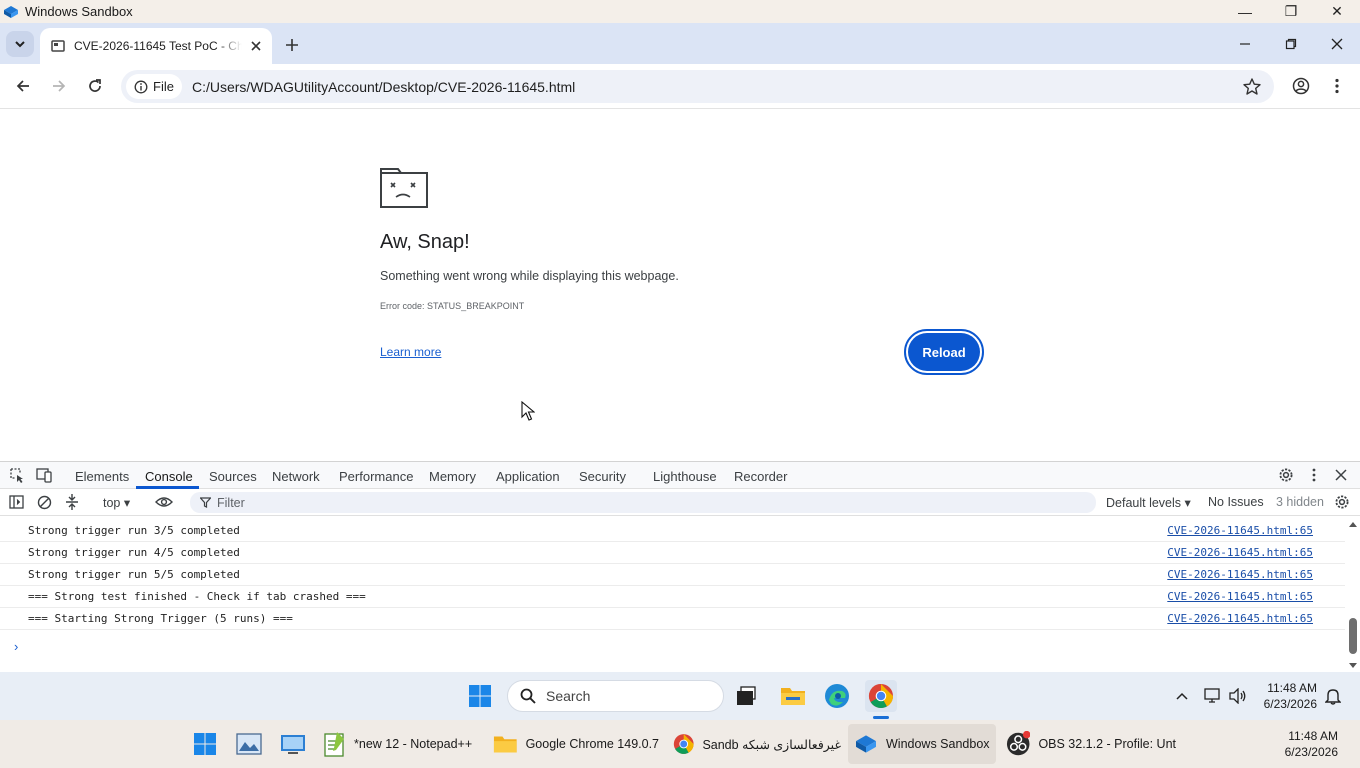 The image size is (1360, 768). What do you see at coordinates (293, 744) in the screenshot?
I see `remote-desktop-taskbar-button` at bounding box center [293, 744].